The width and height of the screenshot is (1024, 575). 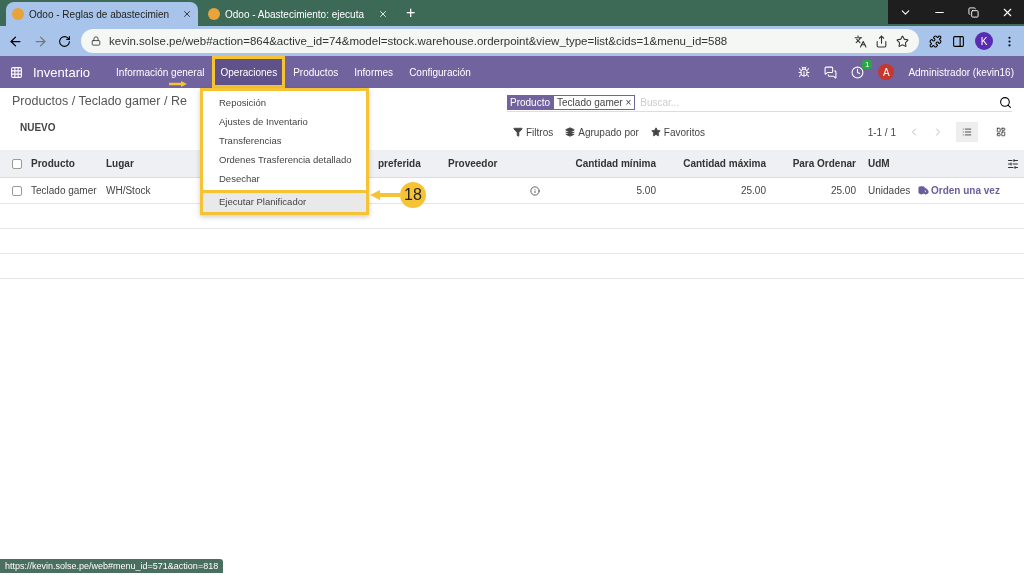 I want to click on browser-tab: Odoo - Abastecimiento: ejecuta, so click(x=298, y=14).